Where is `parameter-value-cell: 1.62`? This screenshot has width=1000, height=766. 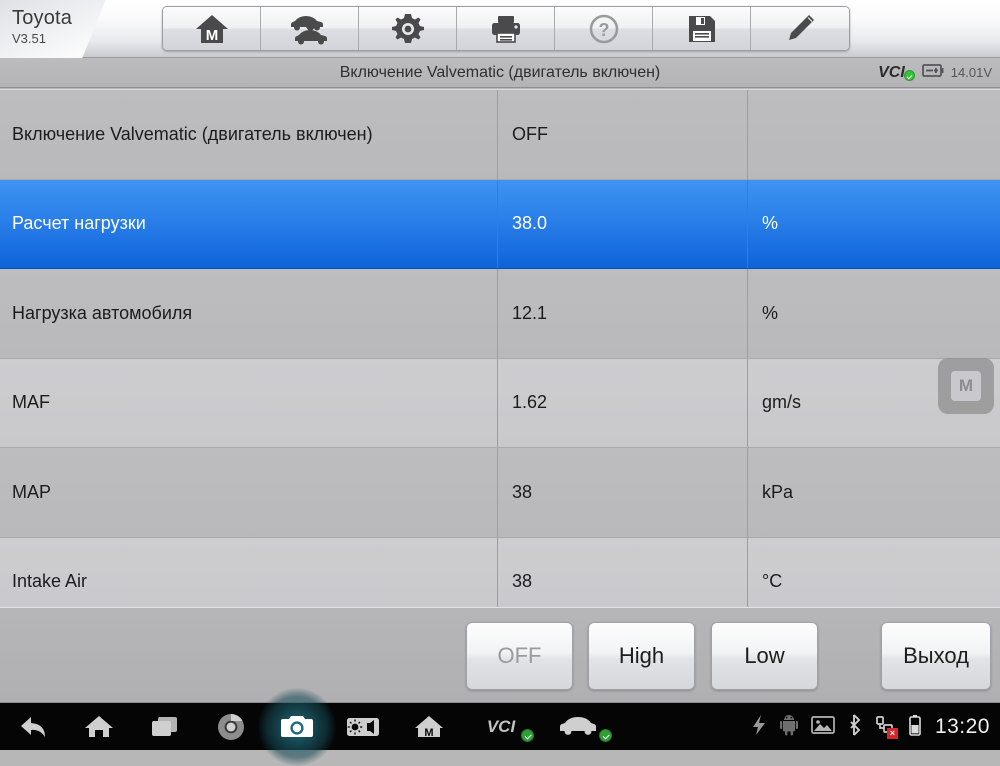 parameter-value-cell: 1.62 is located at coordinates (623, 402).